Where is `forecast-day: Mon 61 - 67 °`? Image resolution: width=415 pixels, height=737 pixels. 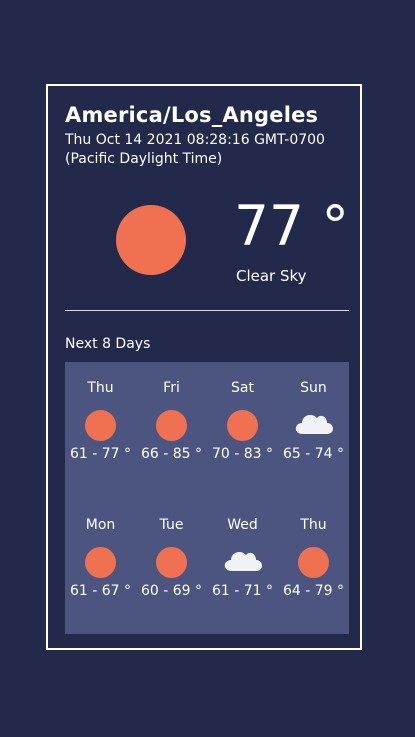
forecast-day: Mon 61 - 67 ° is located at coordinates (100, 557).